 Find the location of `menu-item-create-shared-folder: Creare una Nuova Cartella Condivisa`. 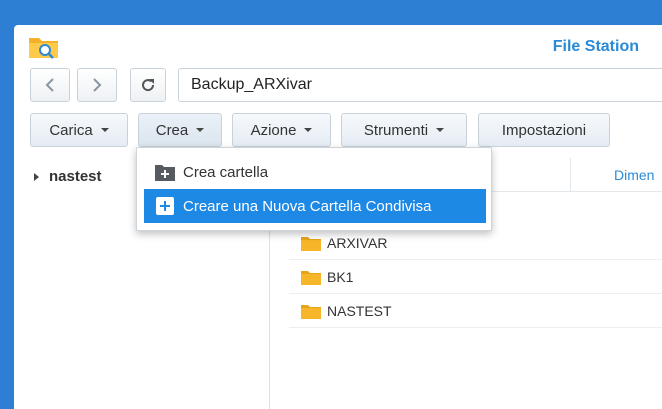

menu-item-create-shared-folder: Creare una Nuova Cartella Condivisa is located at coordinates (315, 206).